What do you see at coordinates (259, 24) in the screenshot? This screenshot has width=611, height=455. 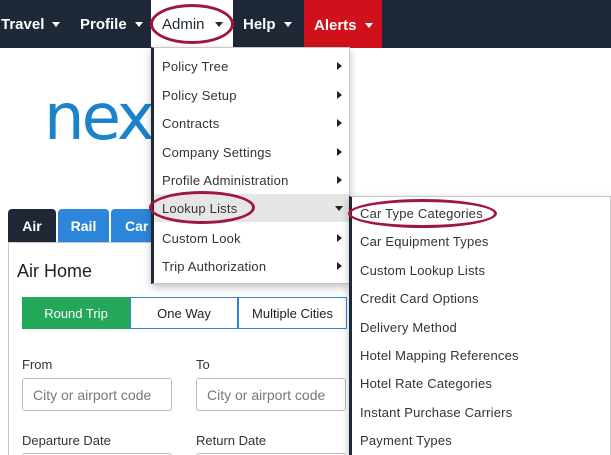 I see `nav-help-label: Help` at bounding box center [259, 24].